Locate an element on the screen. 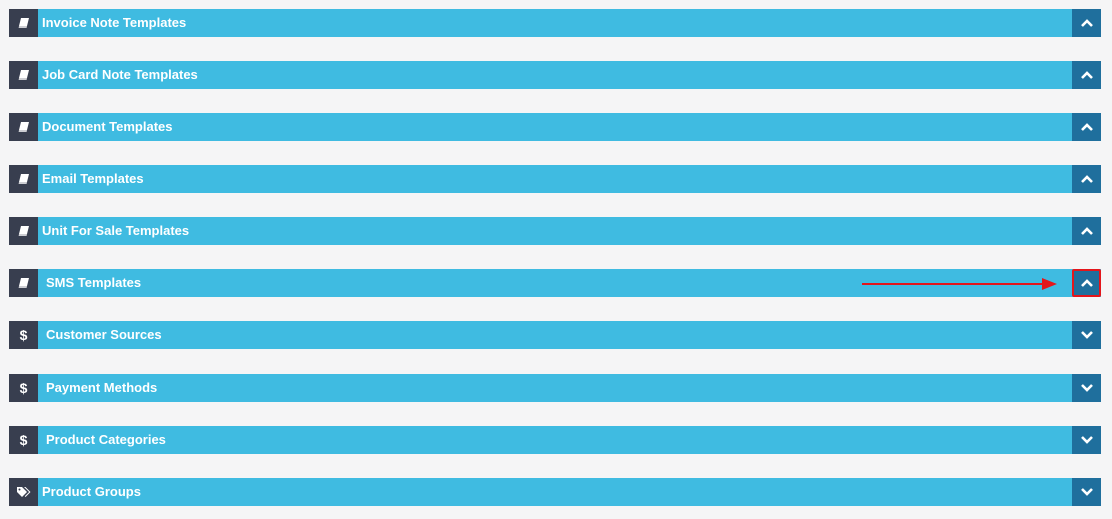  panel-header-product-categories: $ Product Categories is located at coordinates (555, 440).